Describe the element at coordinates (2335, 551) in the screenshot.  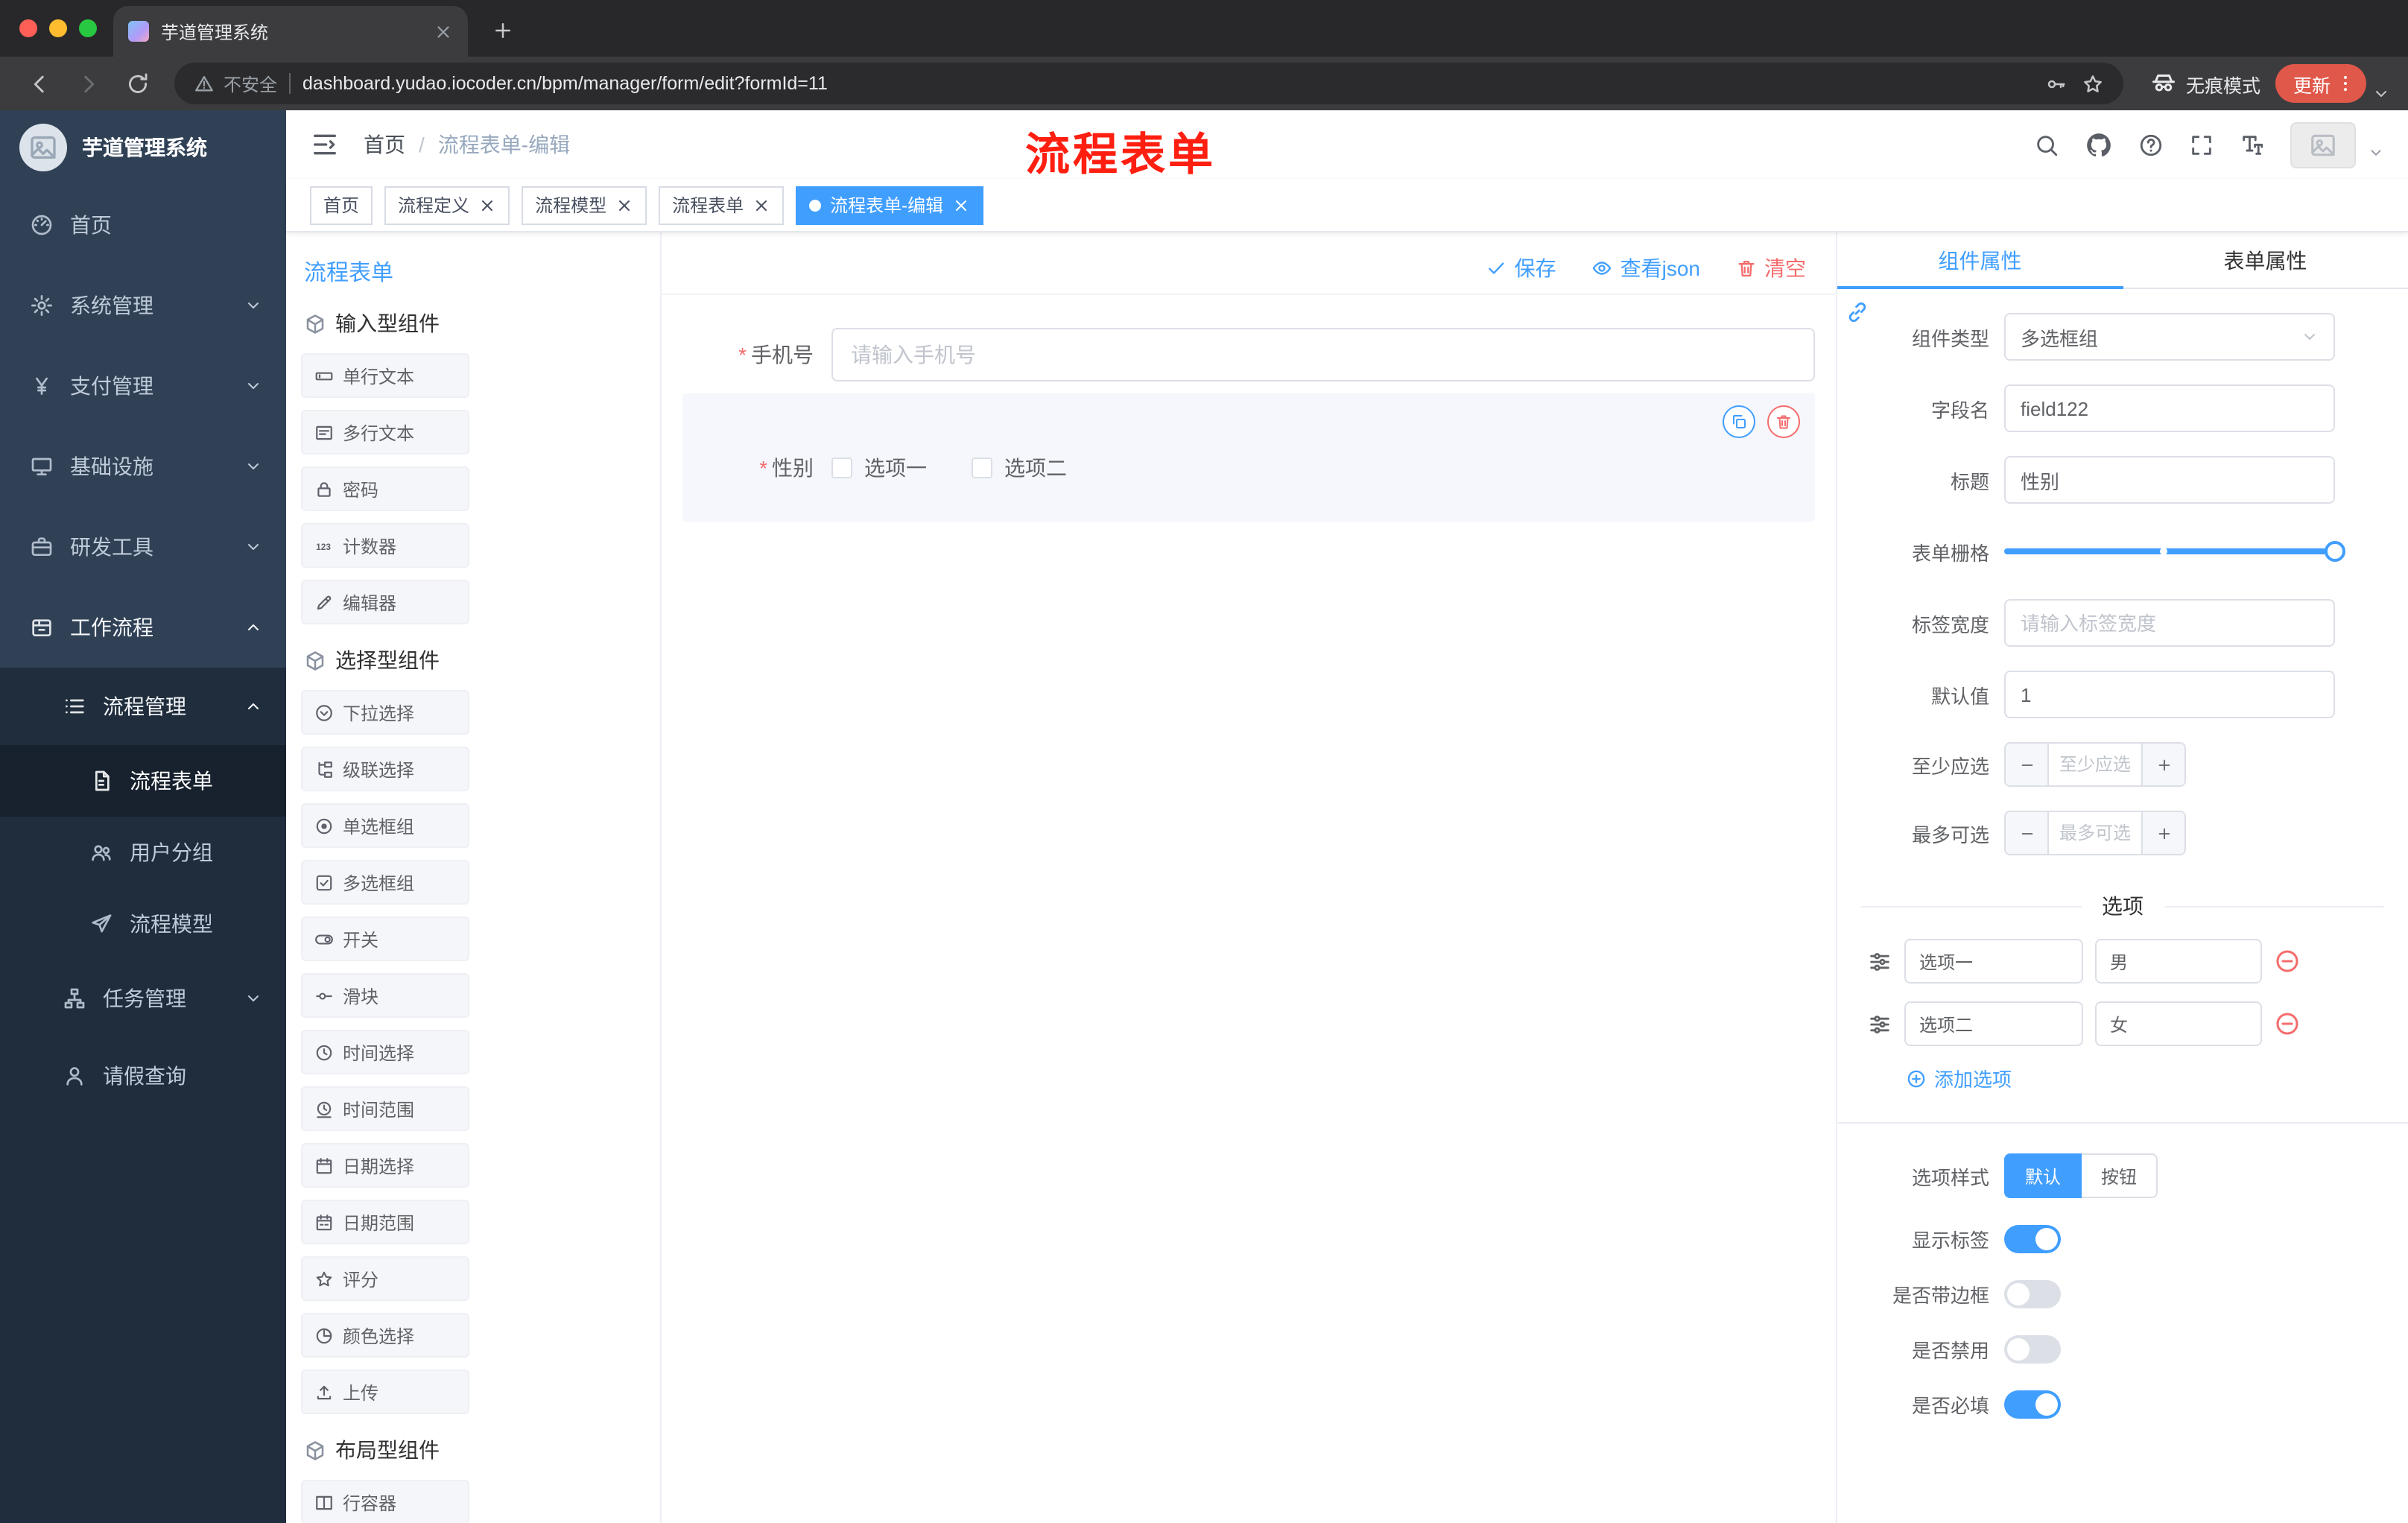
I see `slider-handle` at that location.